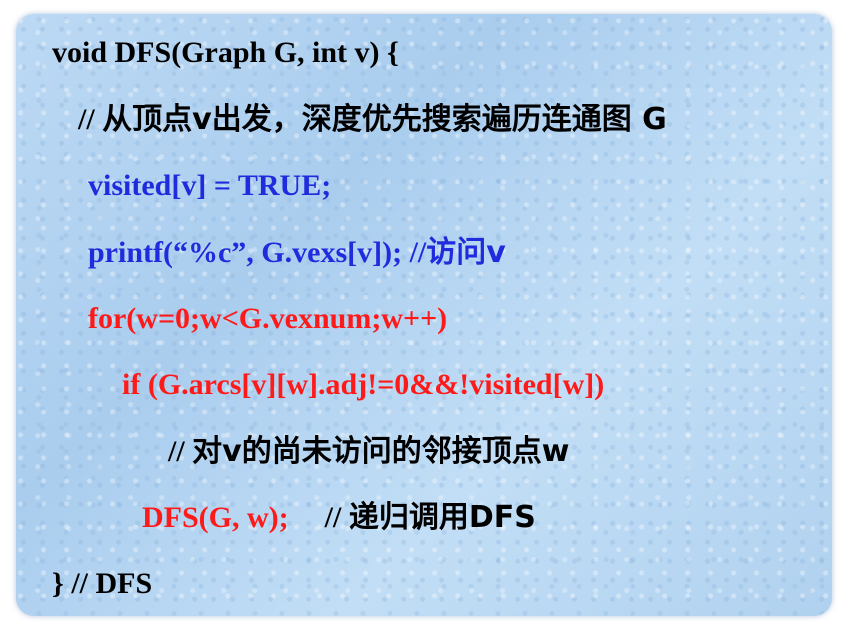 The width and height of the screenshot is (848, 632). I want to click on for-statement: for(w=0;w<G.vexnum;w++), so click(268, 318).